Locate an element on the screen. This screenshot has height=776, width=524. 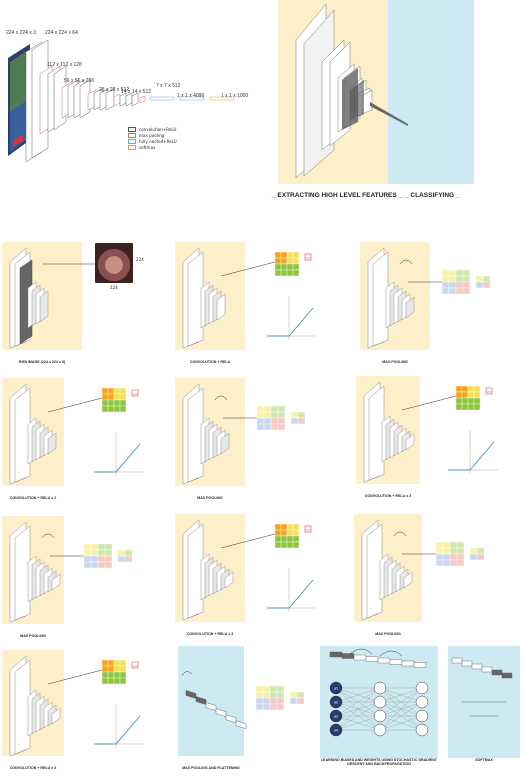
legend-item: softmax is located at coordinates (152, 147).